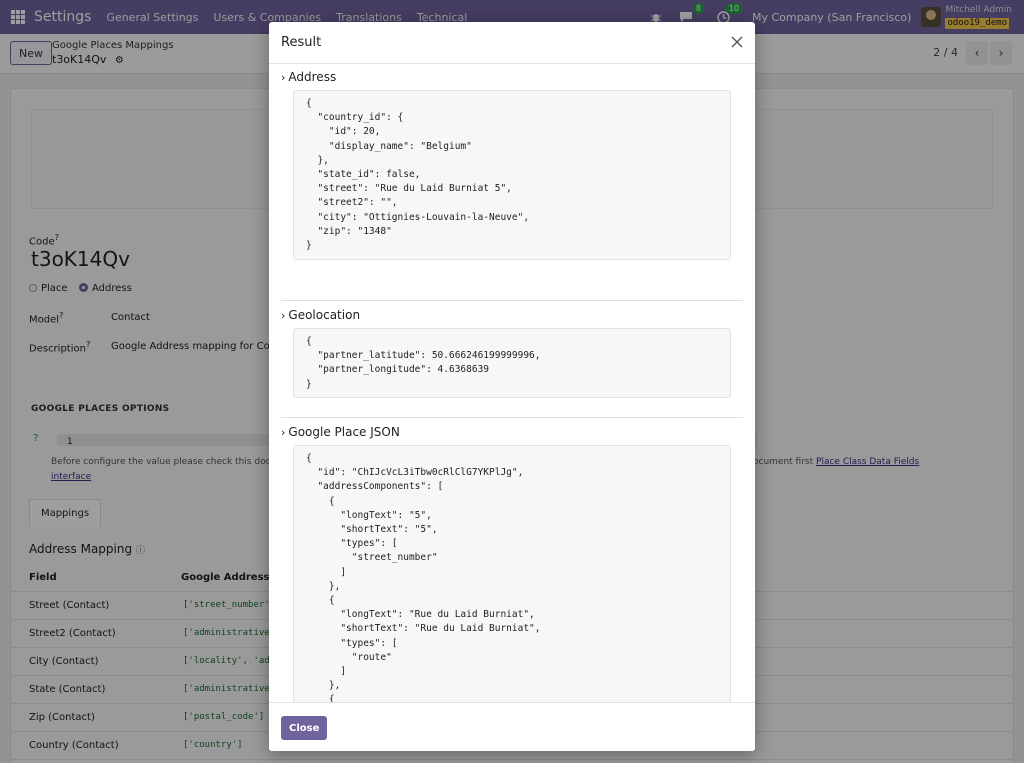 The image size is (1024, 763). I want to click on geolocation-section-toggle: › Geolocation, so click(512, 315).